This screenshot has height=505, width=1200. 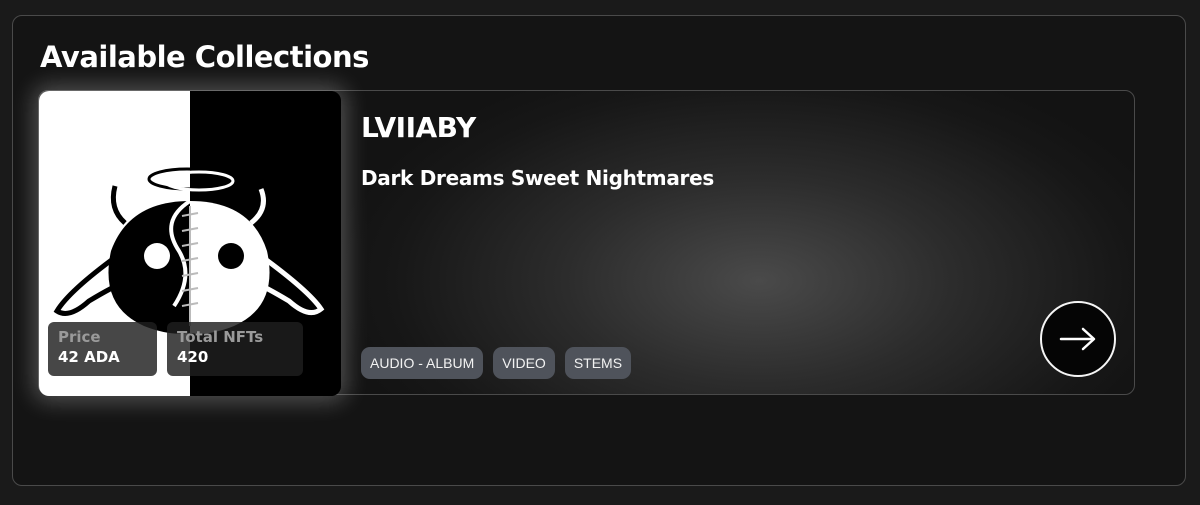 What do you see at coordinates (193, 357) in the screenshot?
I see `total-nfts-value: 420` at bounding box center [193, 357].